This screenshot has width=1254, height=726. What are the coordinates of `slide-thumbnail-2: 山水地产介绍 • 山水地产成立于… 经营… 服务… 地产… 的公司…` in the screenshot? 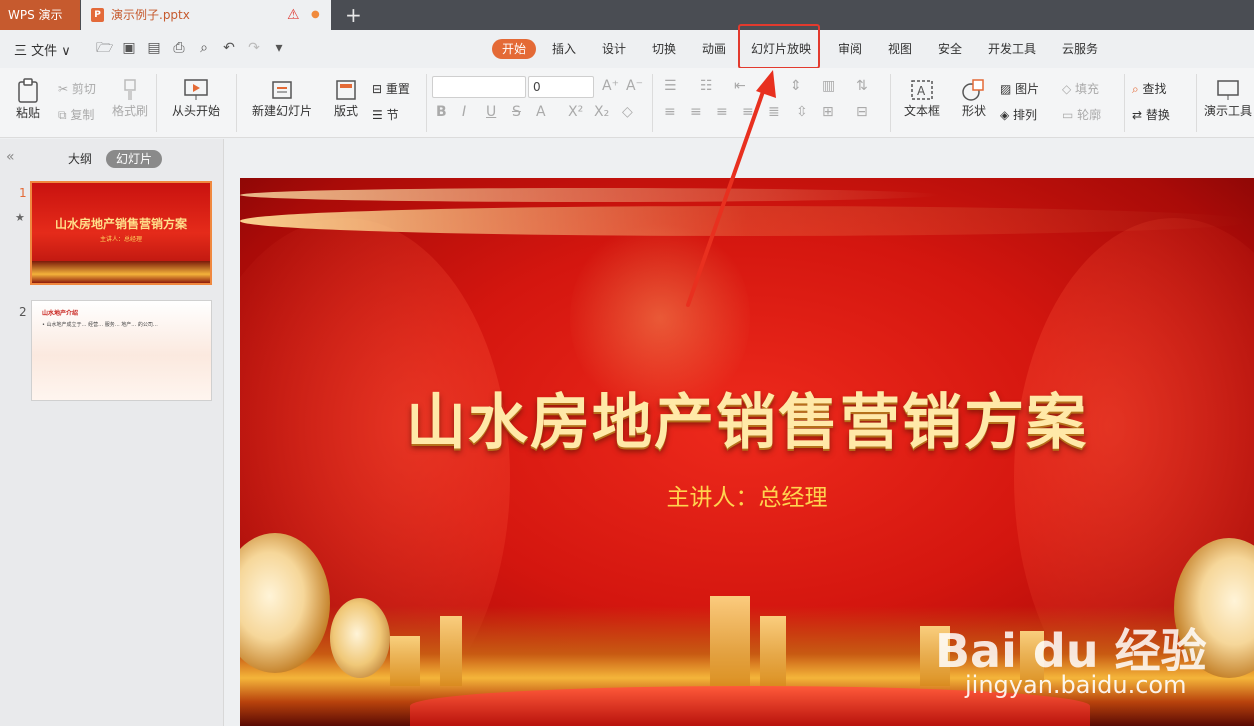 It's located at (121, 350).